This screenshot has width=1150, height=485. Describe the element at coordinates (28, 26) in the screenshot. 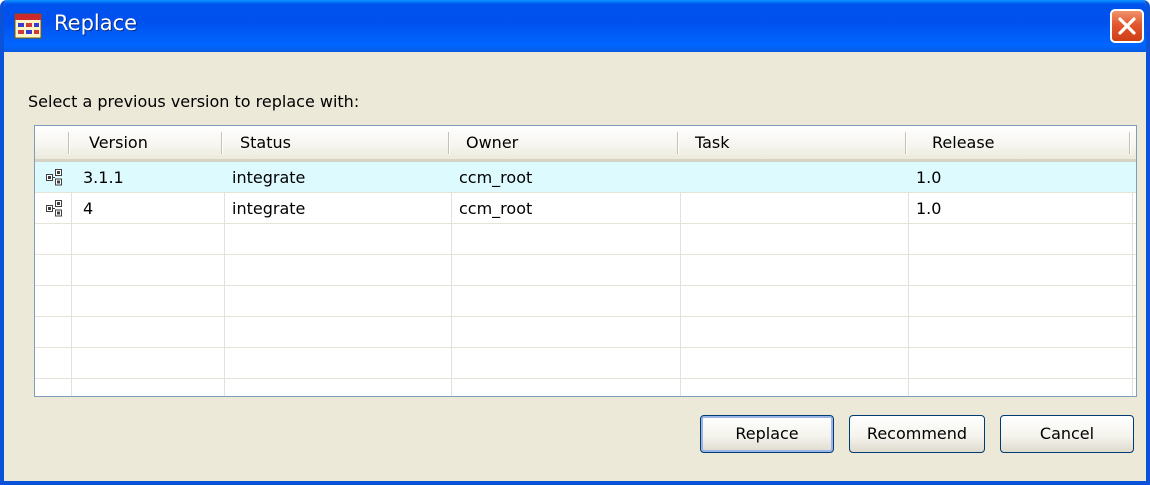

I see `app-icon` at that location.